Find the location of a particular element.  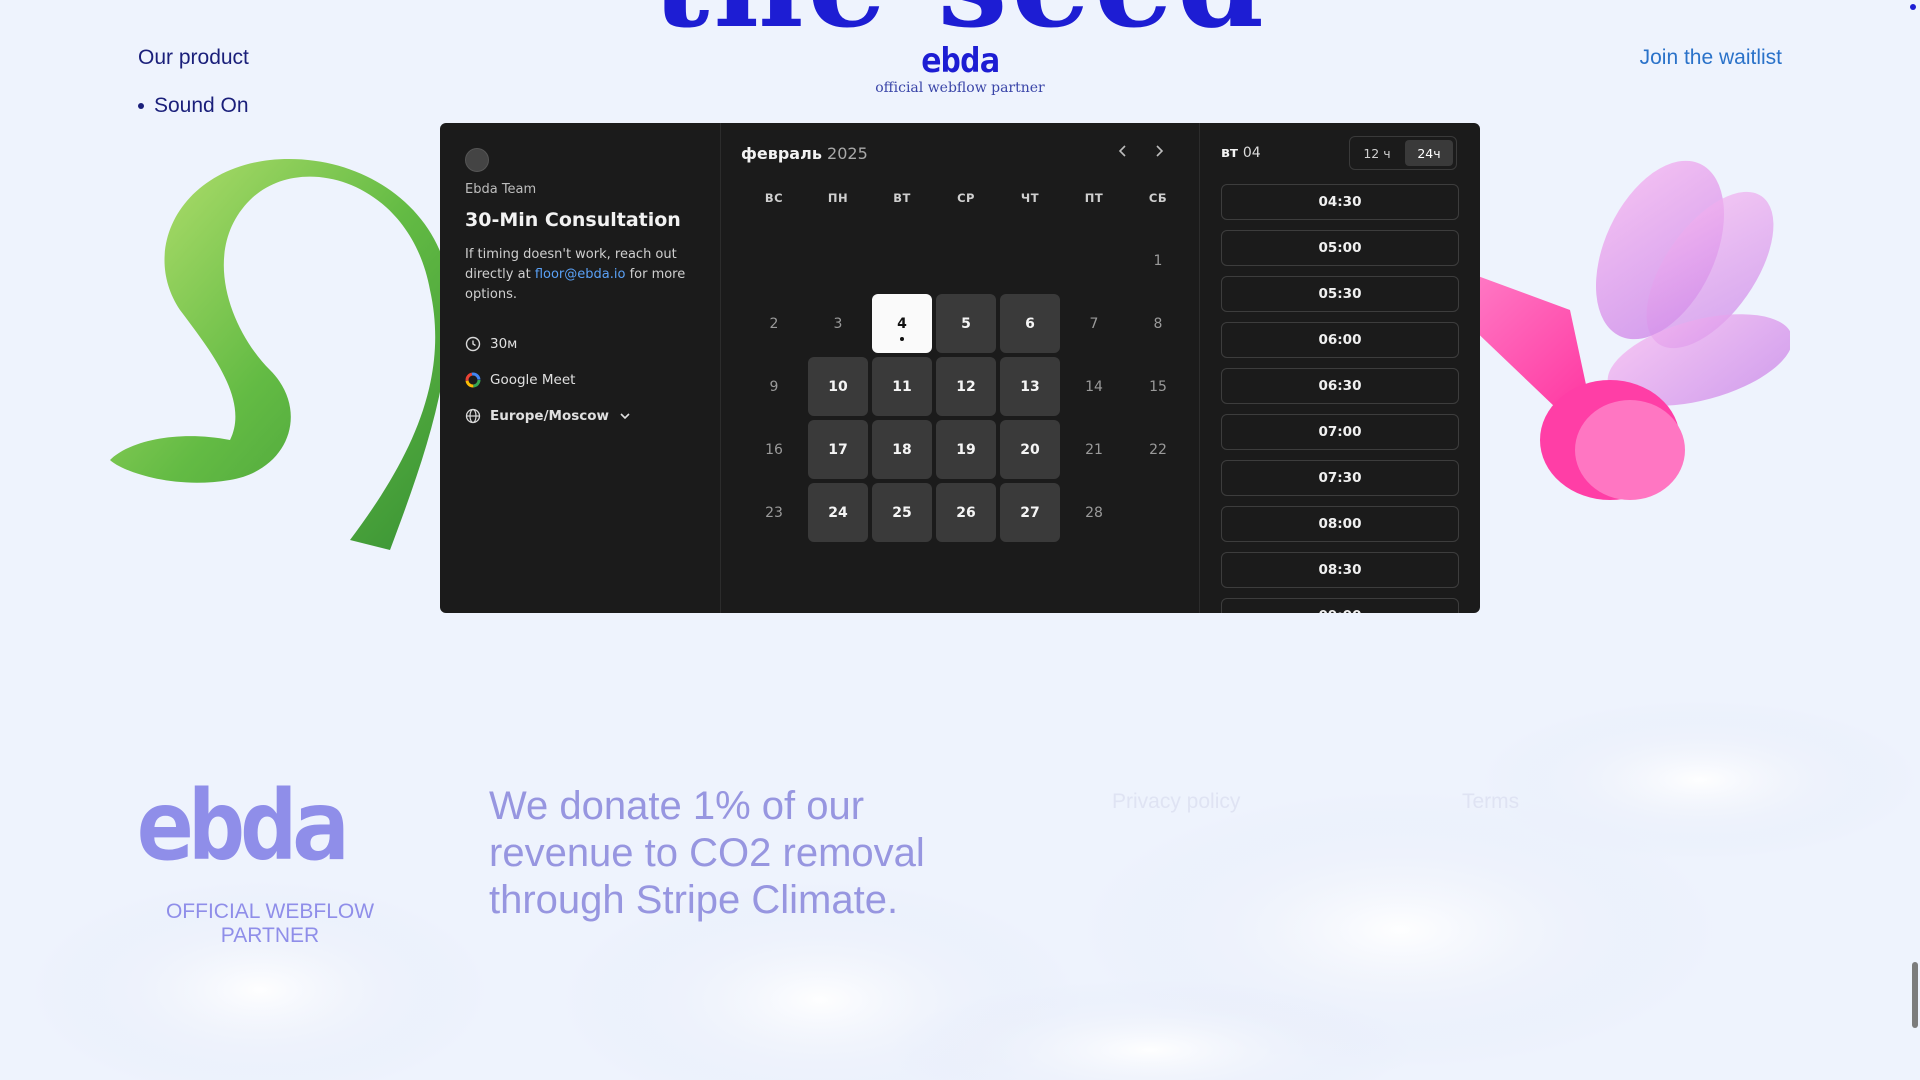

nav-sound-on: Sound On is located at coordinates (193, 106).